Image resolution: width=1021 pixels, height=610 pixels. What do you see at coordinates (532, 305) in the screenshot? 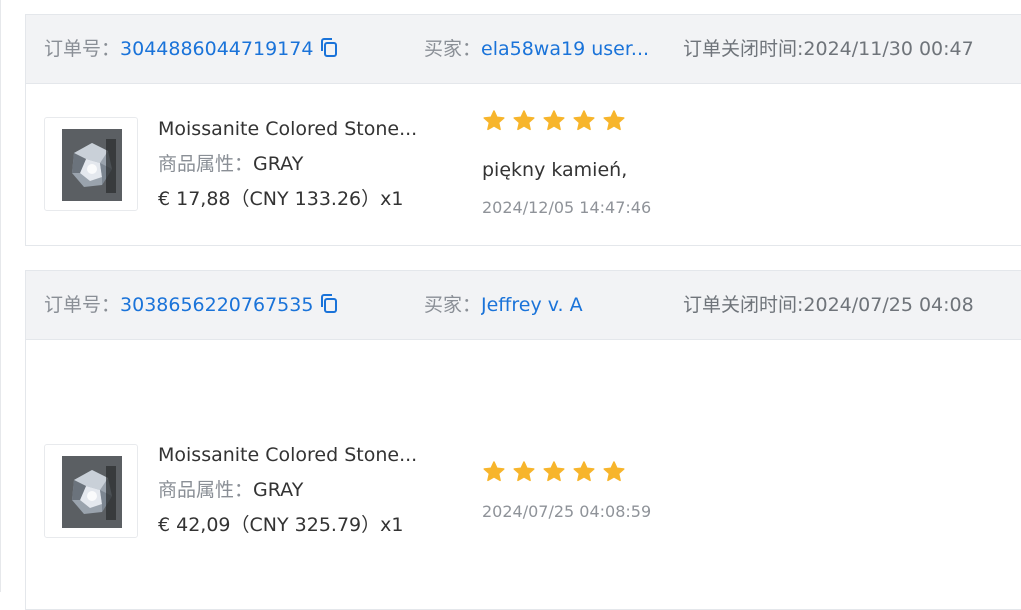
I see `buyer-name-link: Jeffrey v. A` at bounding box center [532, 305].